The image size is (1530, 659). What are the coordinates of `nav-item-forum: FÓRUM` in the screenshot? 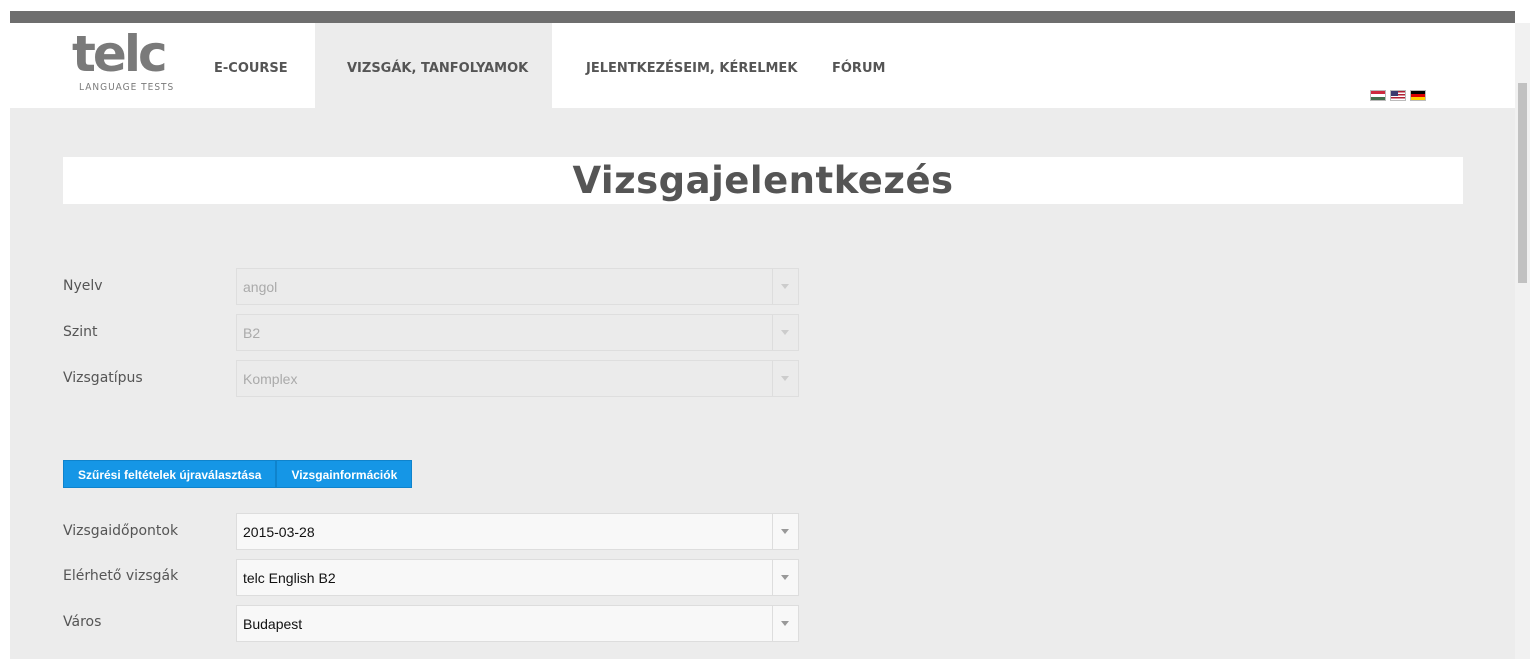 It's located at (882, 65).